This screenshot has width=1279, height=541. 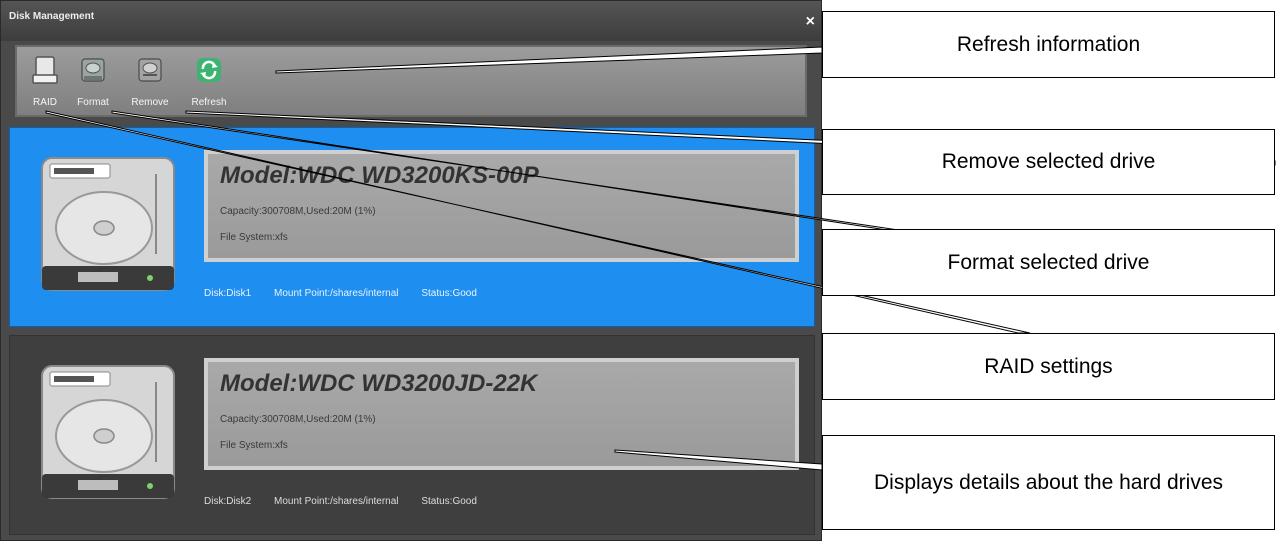 What do you see at coordinates (228, 293) in the screenshot?
I see `drive-disk-name: Disk:Disk1` at bounding box center [228, 293].